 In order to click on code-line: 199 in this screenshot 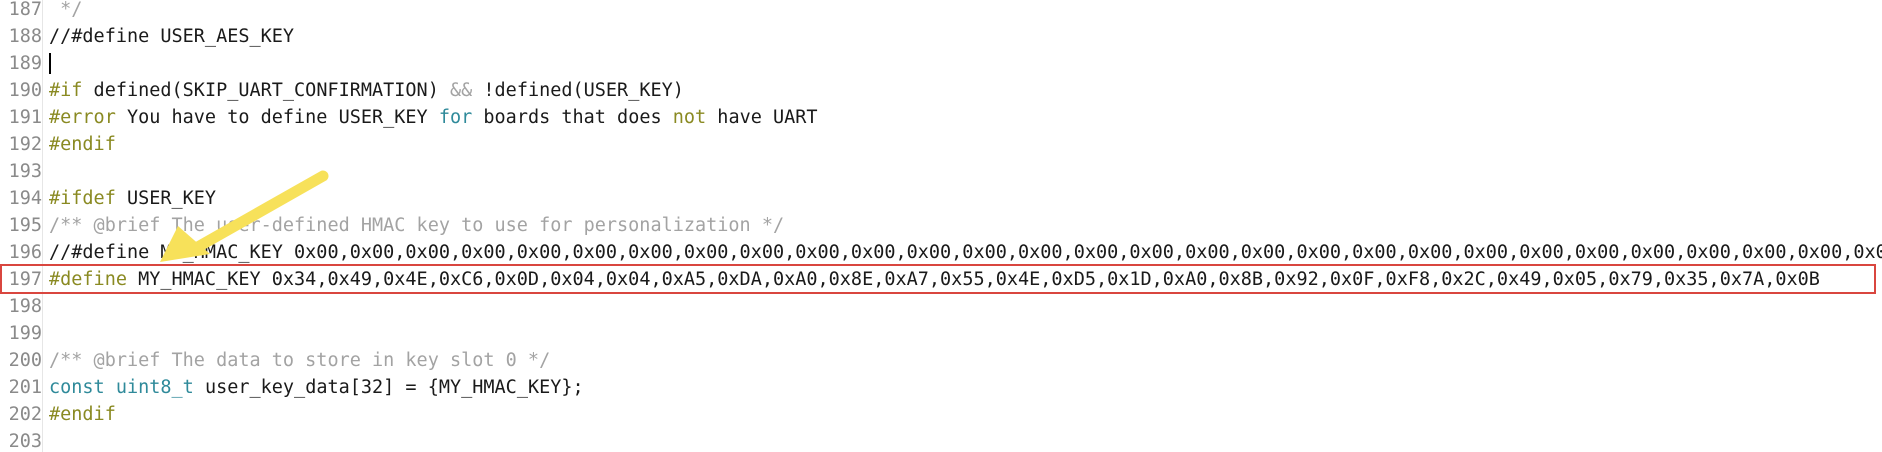, I will do `click(941, 333)`.